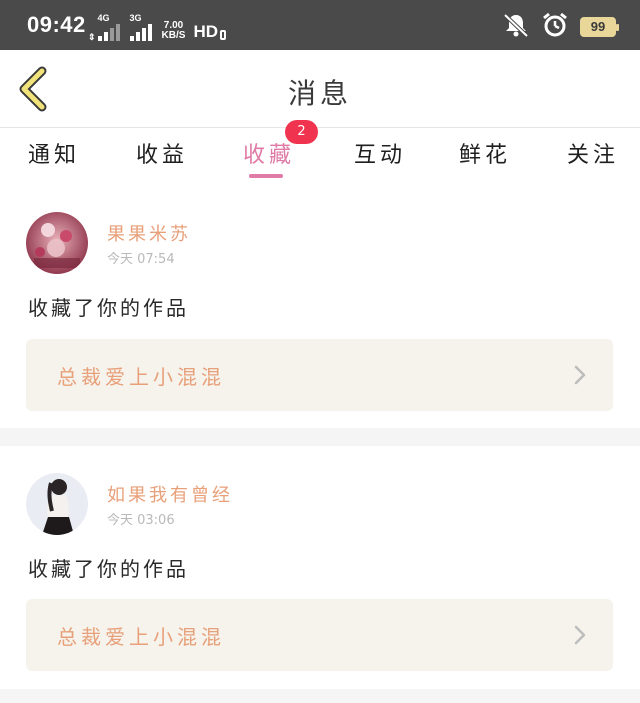  What do you see at coordinates (269, 153) in the screenshot?
I see `tab-favorites: 收藏` at bounding box center [269, 153].